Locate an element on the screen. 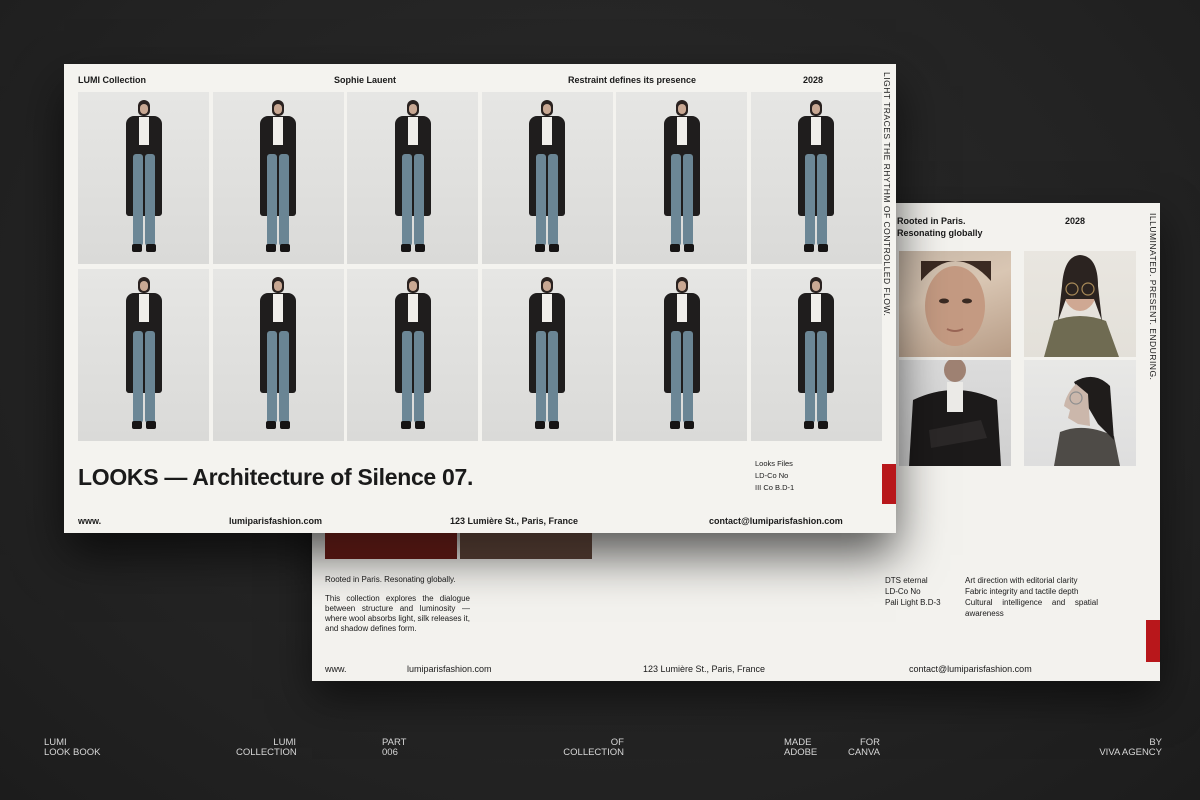  front-header-year: 2028 is located at coordinates (813, 80).